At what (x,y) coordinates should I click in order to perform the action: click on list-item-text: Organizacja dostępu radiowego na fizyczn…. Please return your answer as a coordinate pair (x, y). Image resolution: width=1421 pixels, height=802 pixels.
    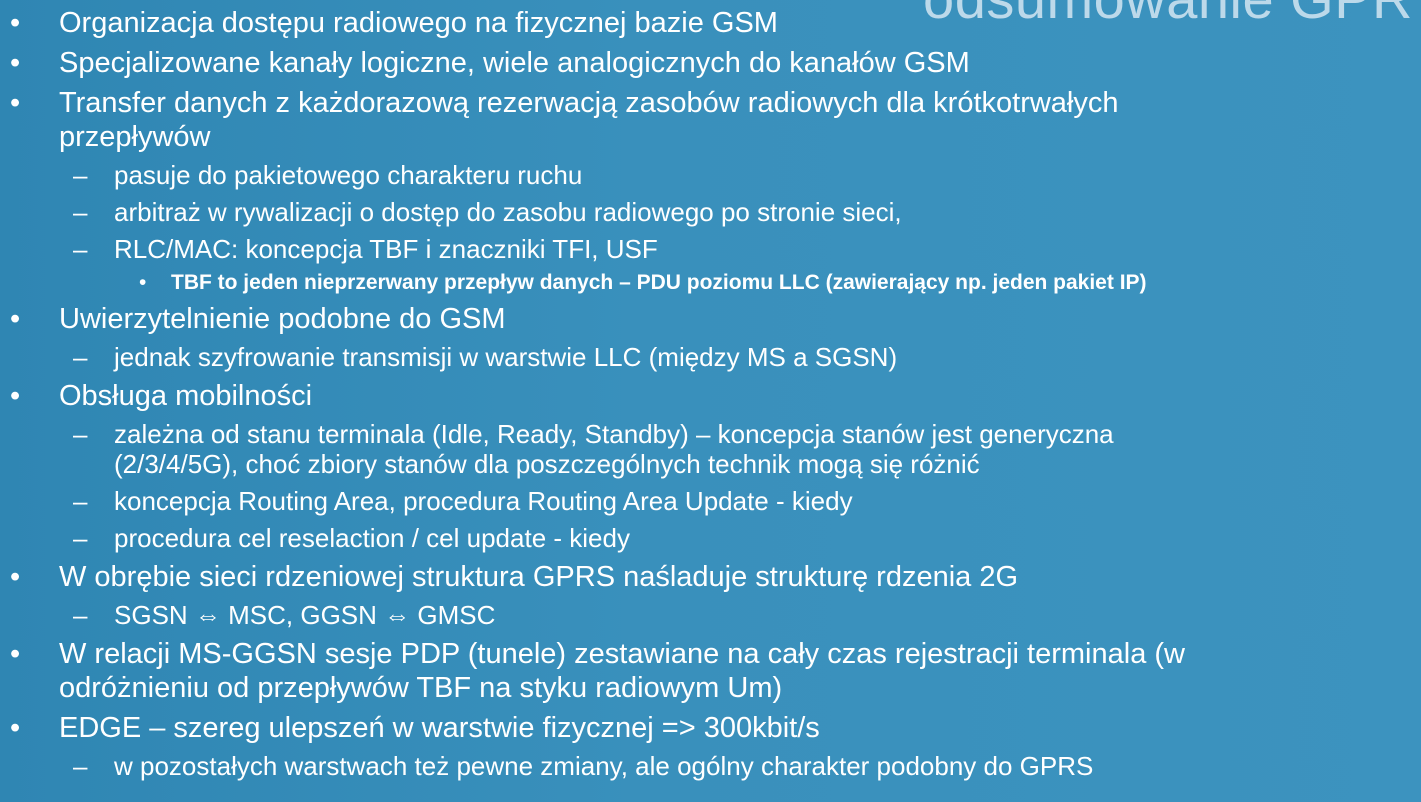
    Looking at the image, I should click on (418, 23).